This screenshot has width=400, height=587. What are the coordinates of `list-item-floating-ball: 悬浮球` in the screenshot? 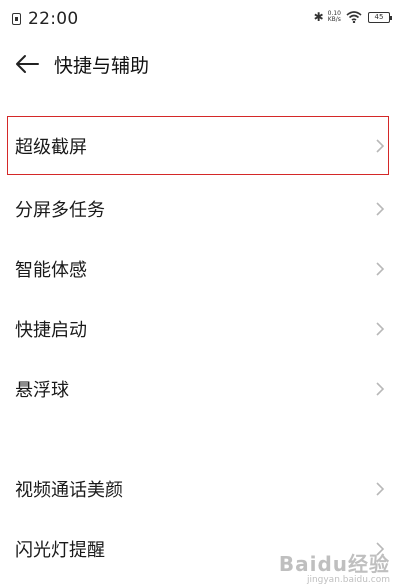 It's located at (200, 389).